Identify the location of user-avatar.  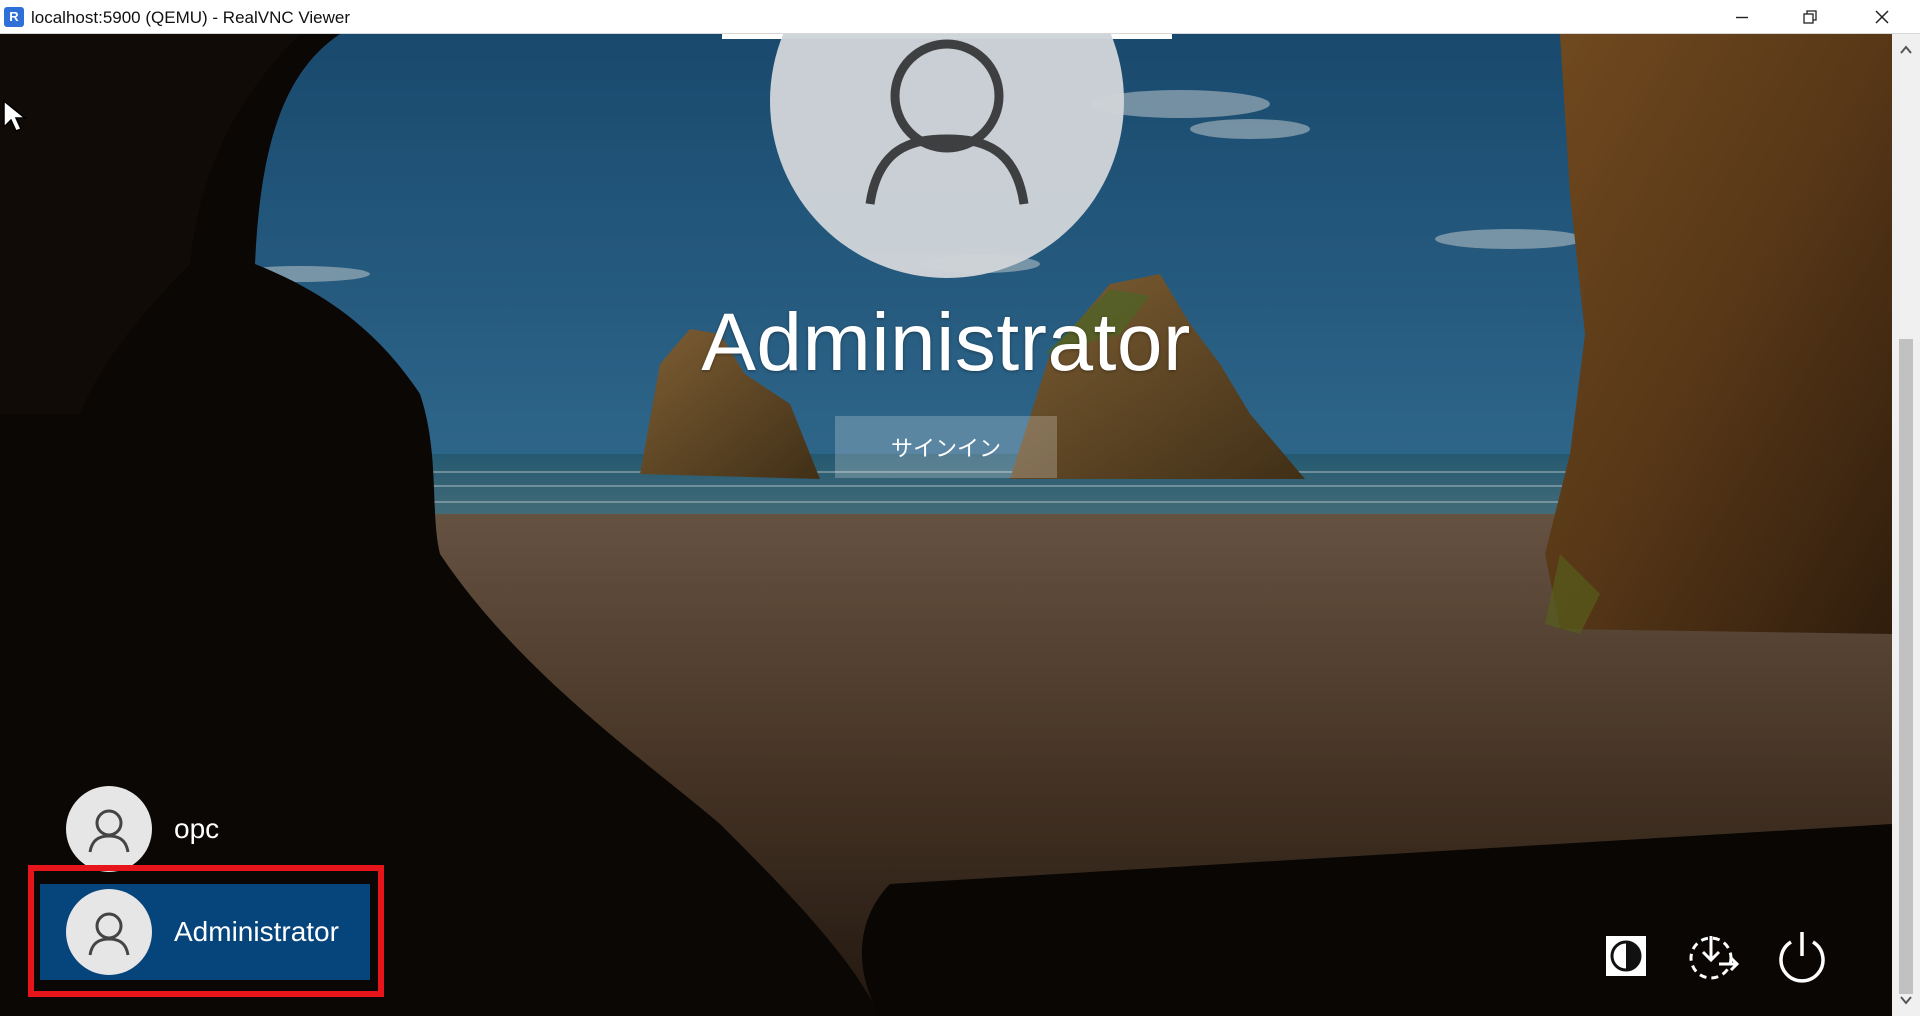
(109, 829).